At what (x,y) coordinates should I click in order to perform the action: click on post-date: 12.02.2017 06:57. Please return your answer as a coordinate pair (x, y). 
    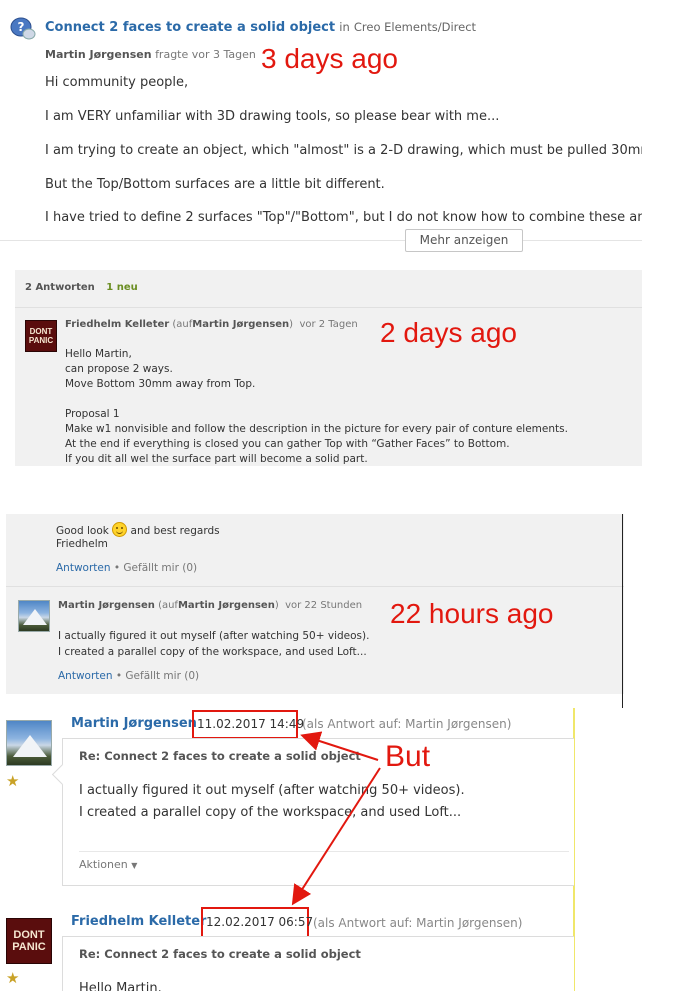
    Looking at the image, I should click on (257, 922).